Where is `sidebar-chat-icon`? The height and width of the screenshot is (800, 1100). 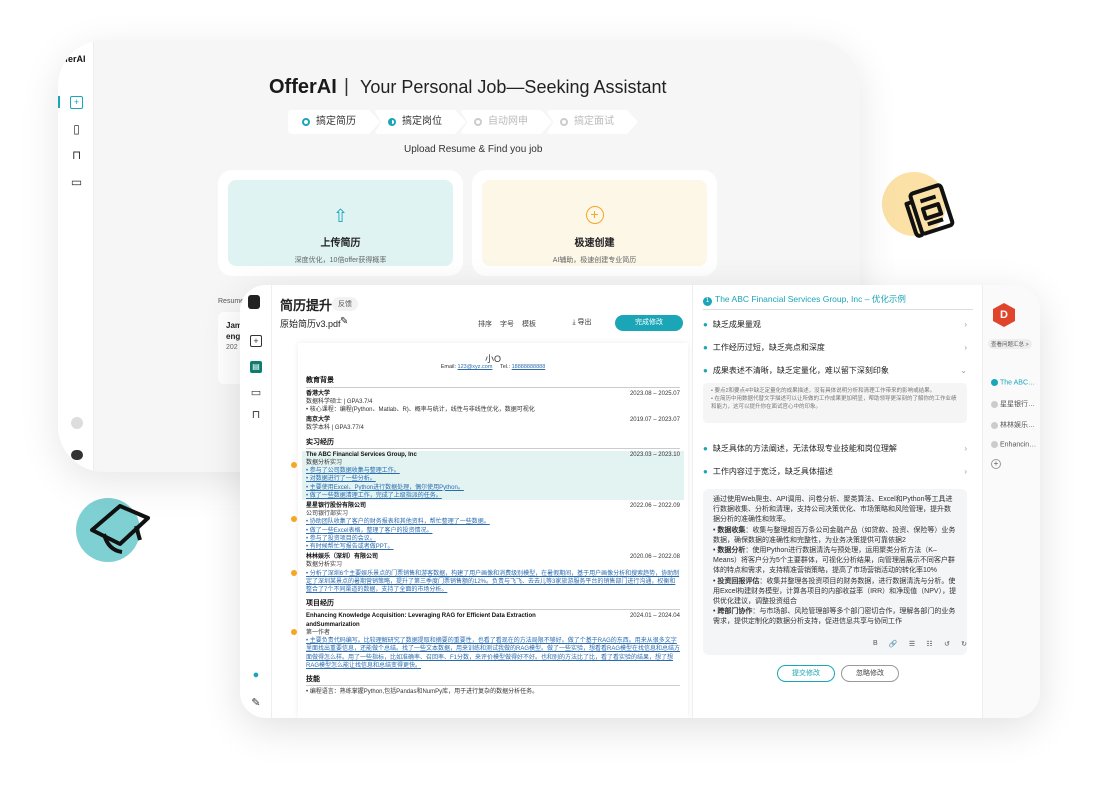
sidebar-chat-icon is located at coordinates (77, 455).